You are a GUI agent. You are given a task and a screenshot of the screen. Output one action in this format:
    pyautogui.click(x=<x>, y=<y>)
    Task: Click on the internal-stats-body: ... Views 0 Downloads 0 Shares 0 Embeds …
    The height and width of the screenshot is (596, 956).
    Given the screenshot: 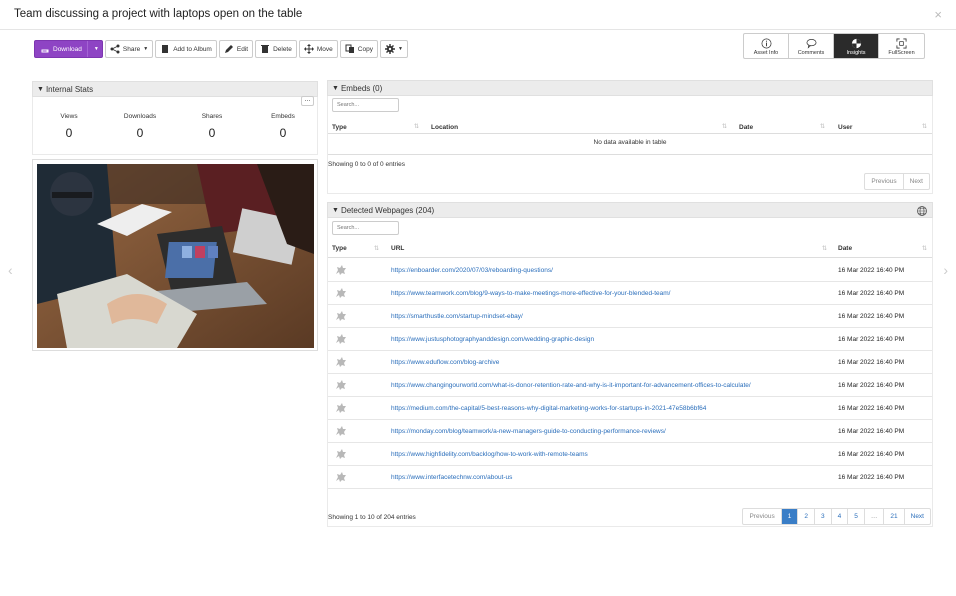 What is the action you would take?
    pyautogui.click(x=175, y=125)
    